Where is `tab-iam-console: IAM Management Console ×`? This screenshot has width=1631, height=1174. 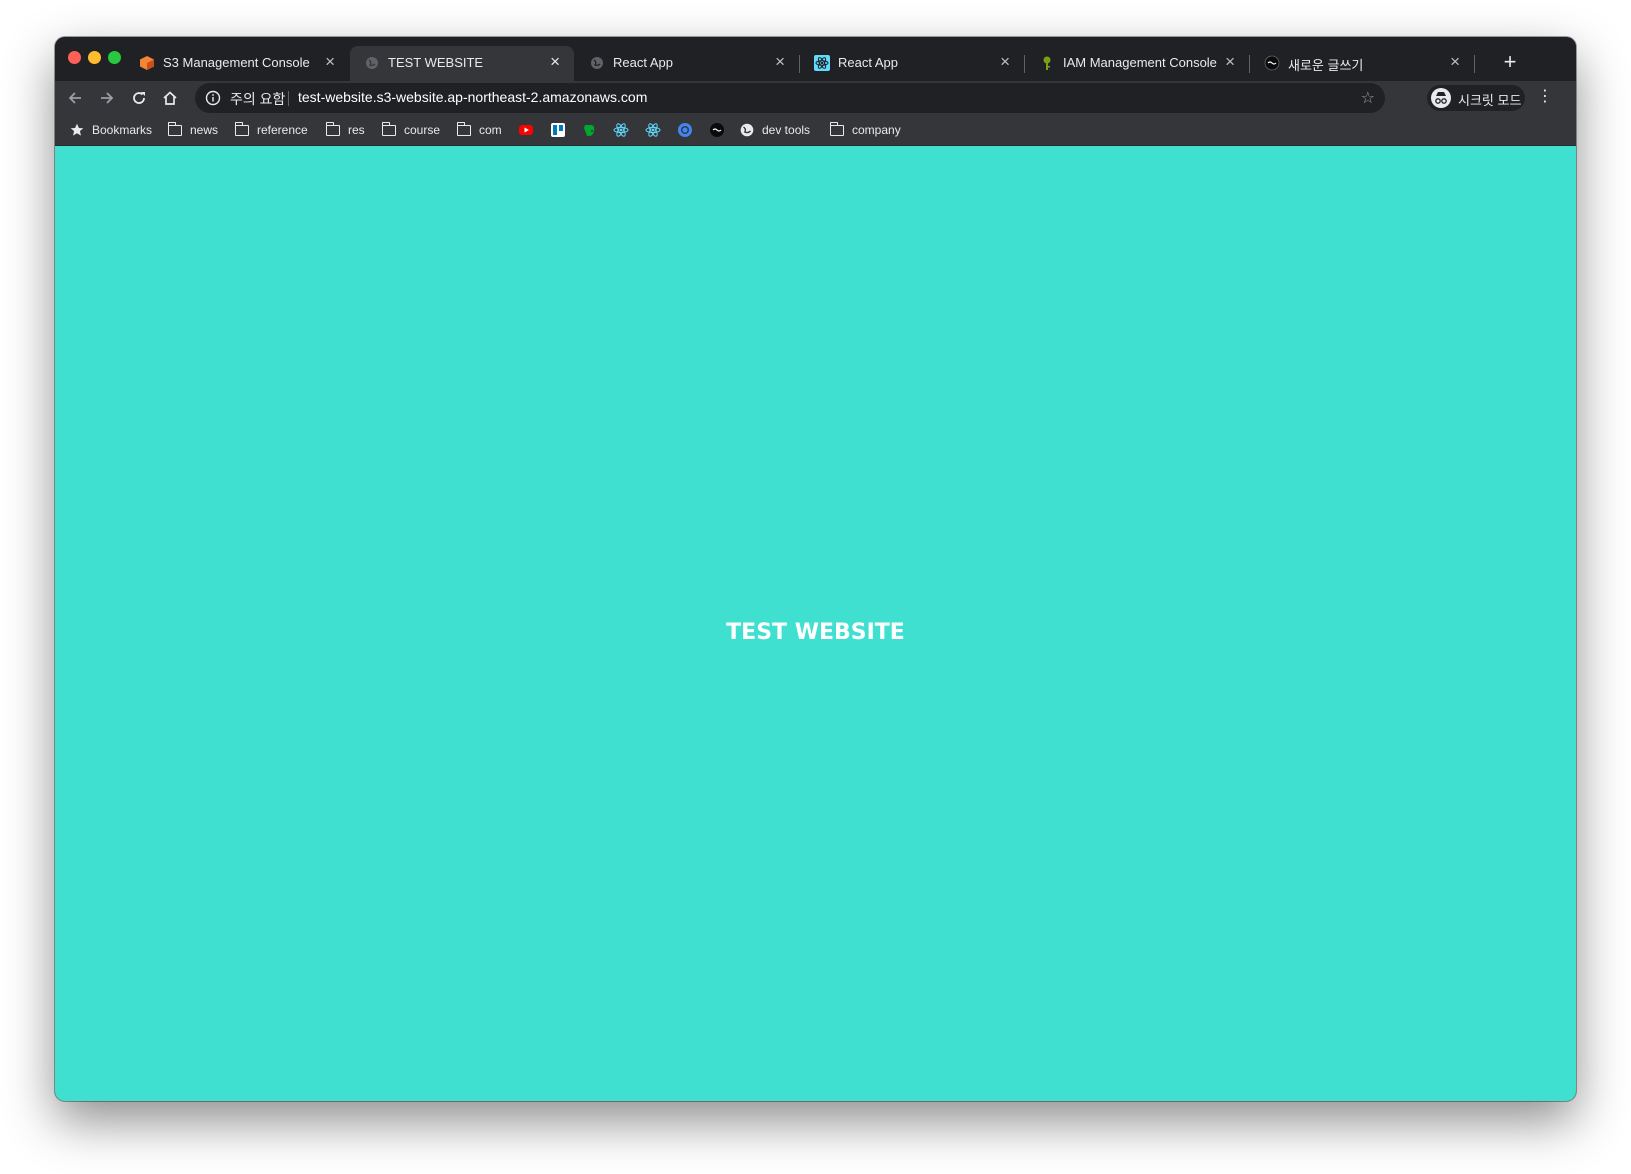
tab-iam-console: IAM Management Console × is located at coordinates (1137, 63).